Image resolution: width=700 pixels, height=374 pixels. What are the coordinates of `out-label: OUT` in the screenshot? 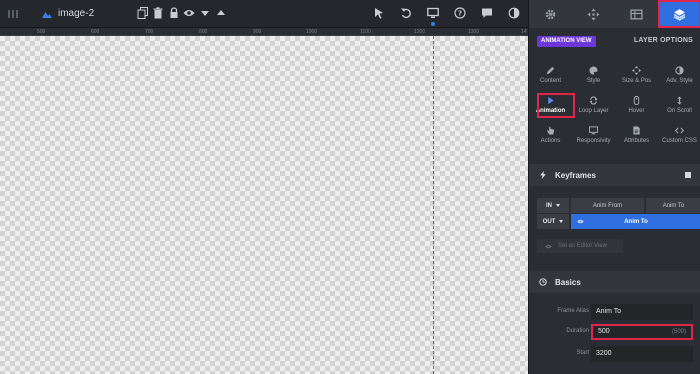 It's located at (549, 221).